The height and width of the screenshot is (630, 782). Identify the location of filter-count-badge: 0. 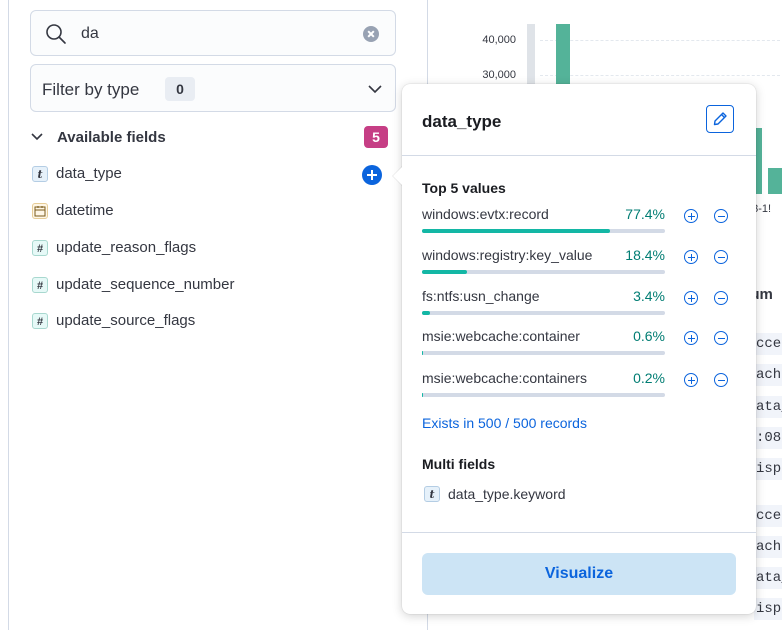
(180, 89).